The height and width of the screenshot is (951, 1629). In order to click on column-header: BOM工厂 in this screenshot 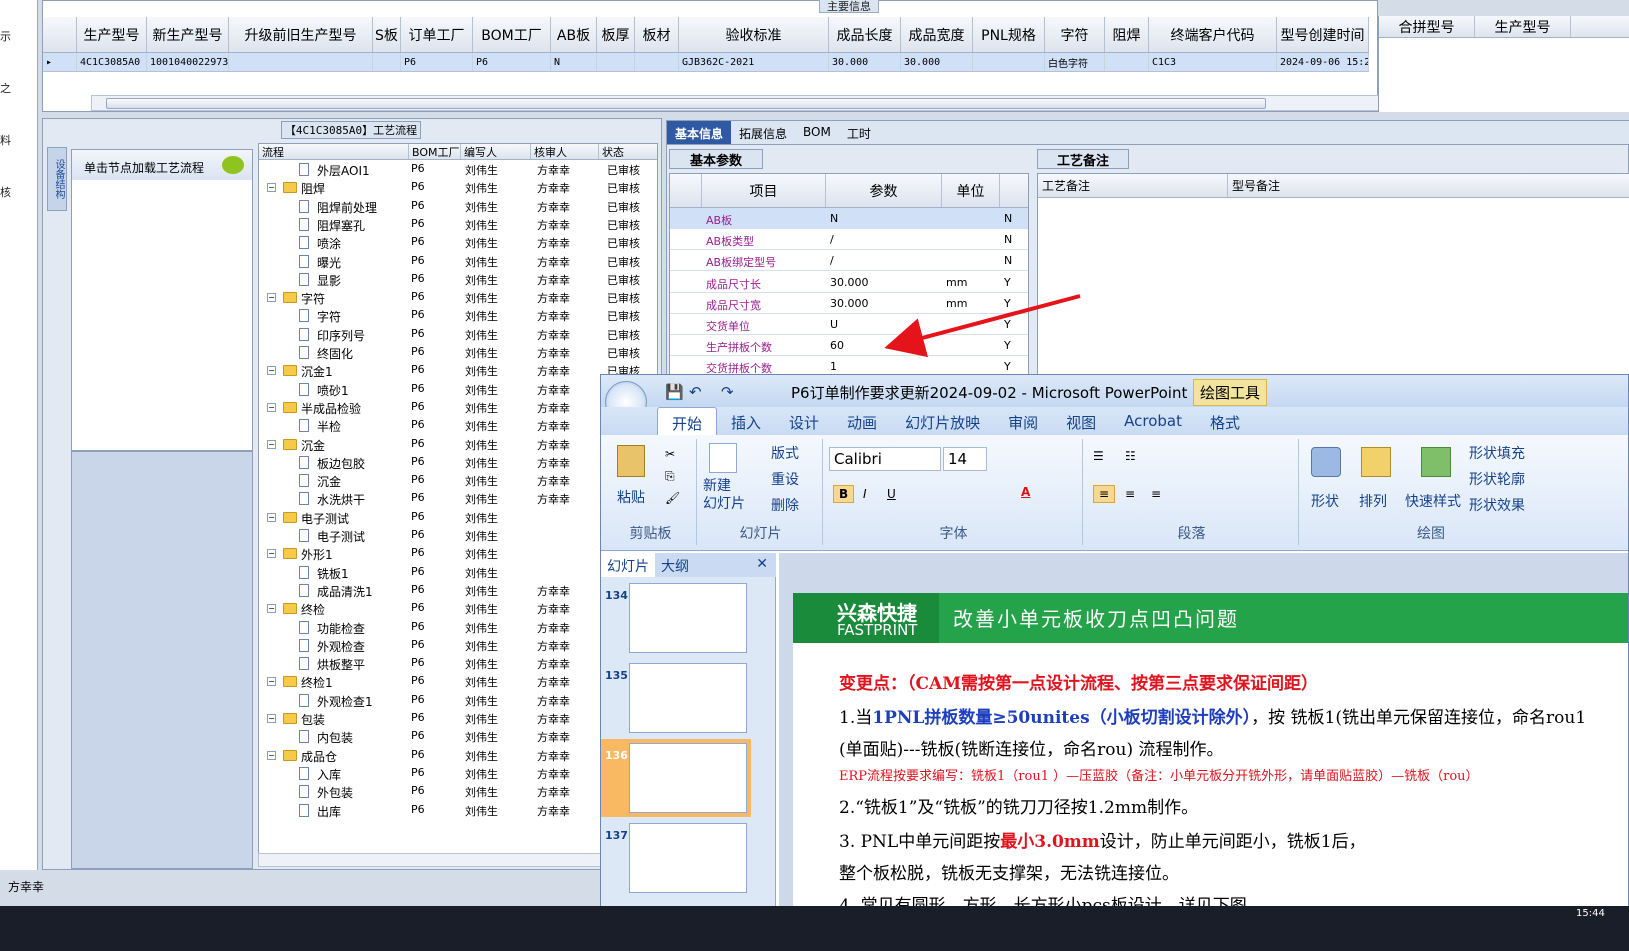, I will do `click(512, 34)`.